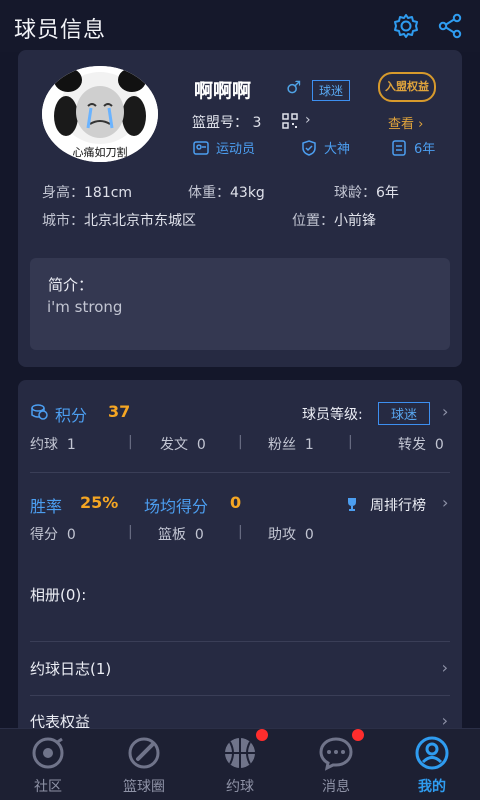 Image resolution: width=480 pixels, height=800 pixels. What do you see at coordinates (336, 787) in the screenshot?
I see `tab-messages-label: 消息` at bounding box center [336, 787].